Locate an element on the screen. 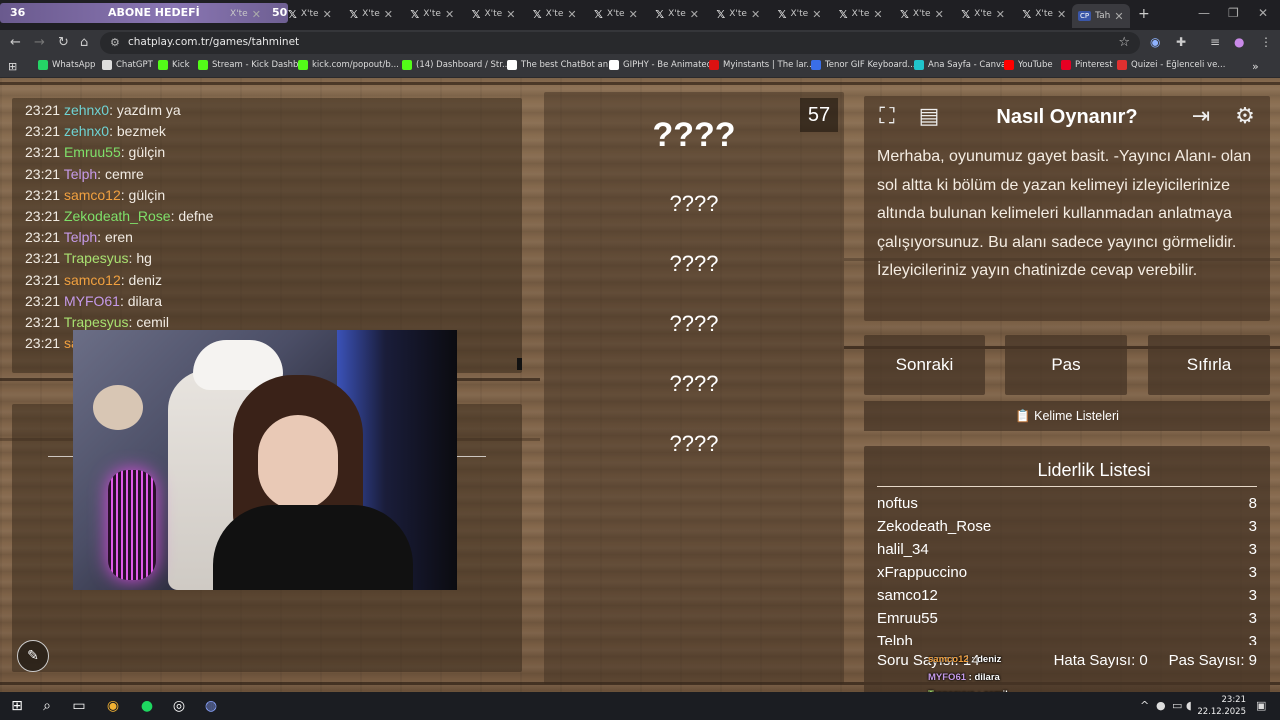 The height and width of the screenshot is (720, 1280). extension-icon: ◉ is located at coordinates (1155, 42).